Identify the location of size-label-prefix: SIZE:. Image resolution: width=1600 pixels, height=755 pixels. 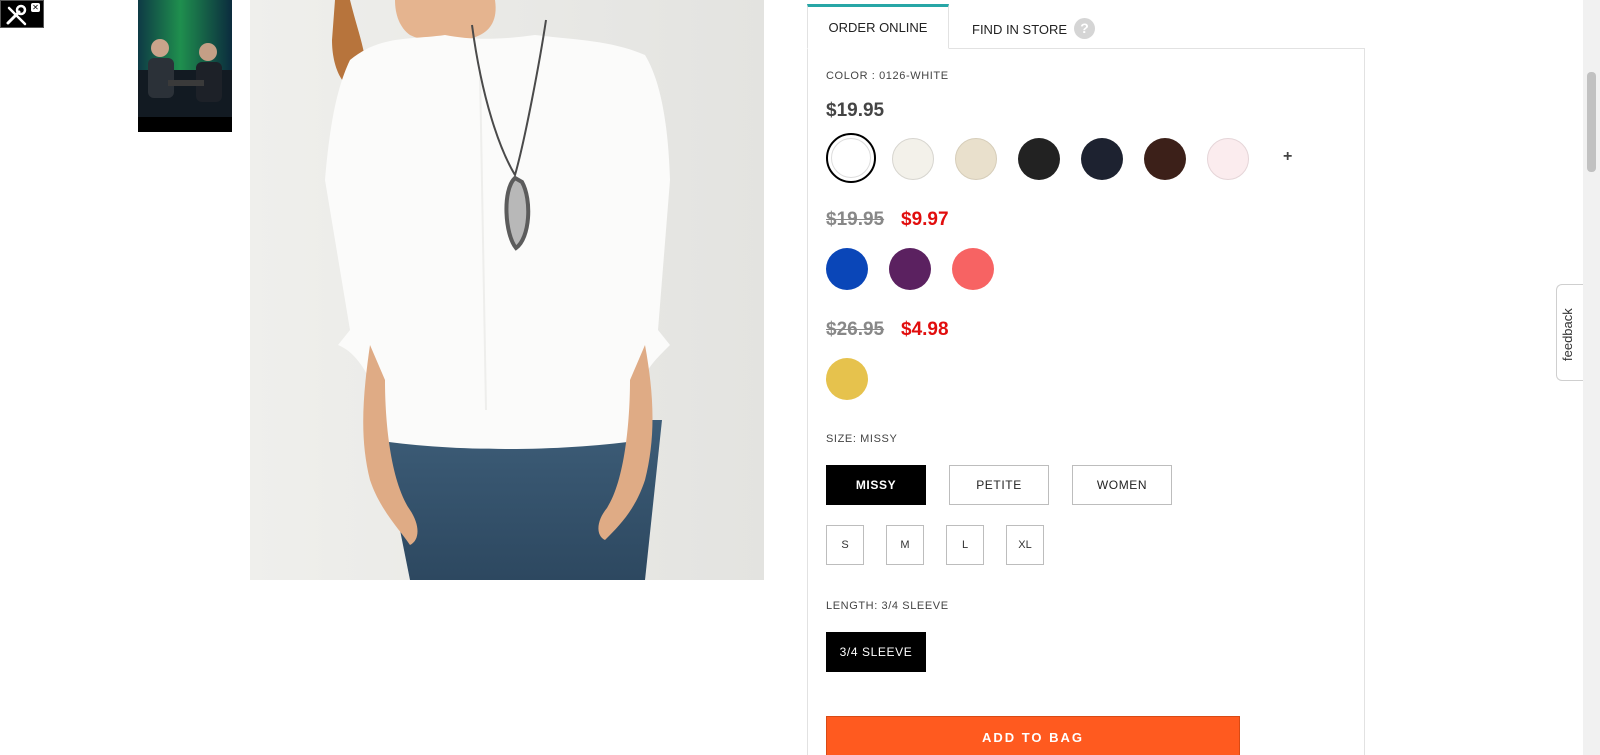
(841, 439).